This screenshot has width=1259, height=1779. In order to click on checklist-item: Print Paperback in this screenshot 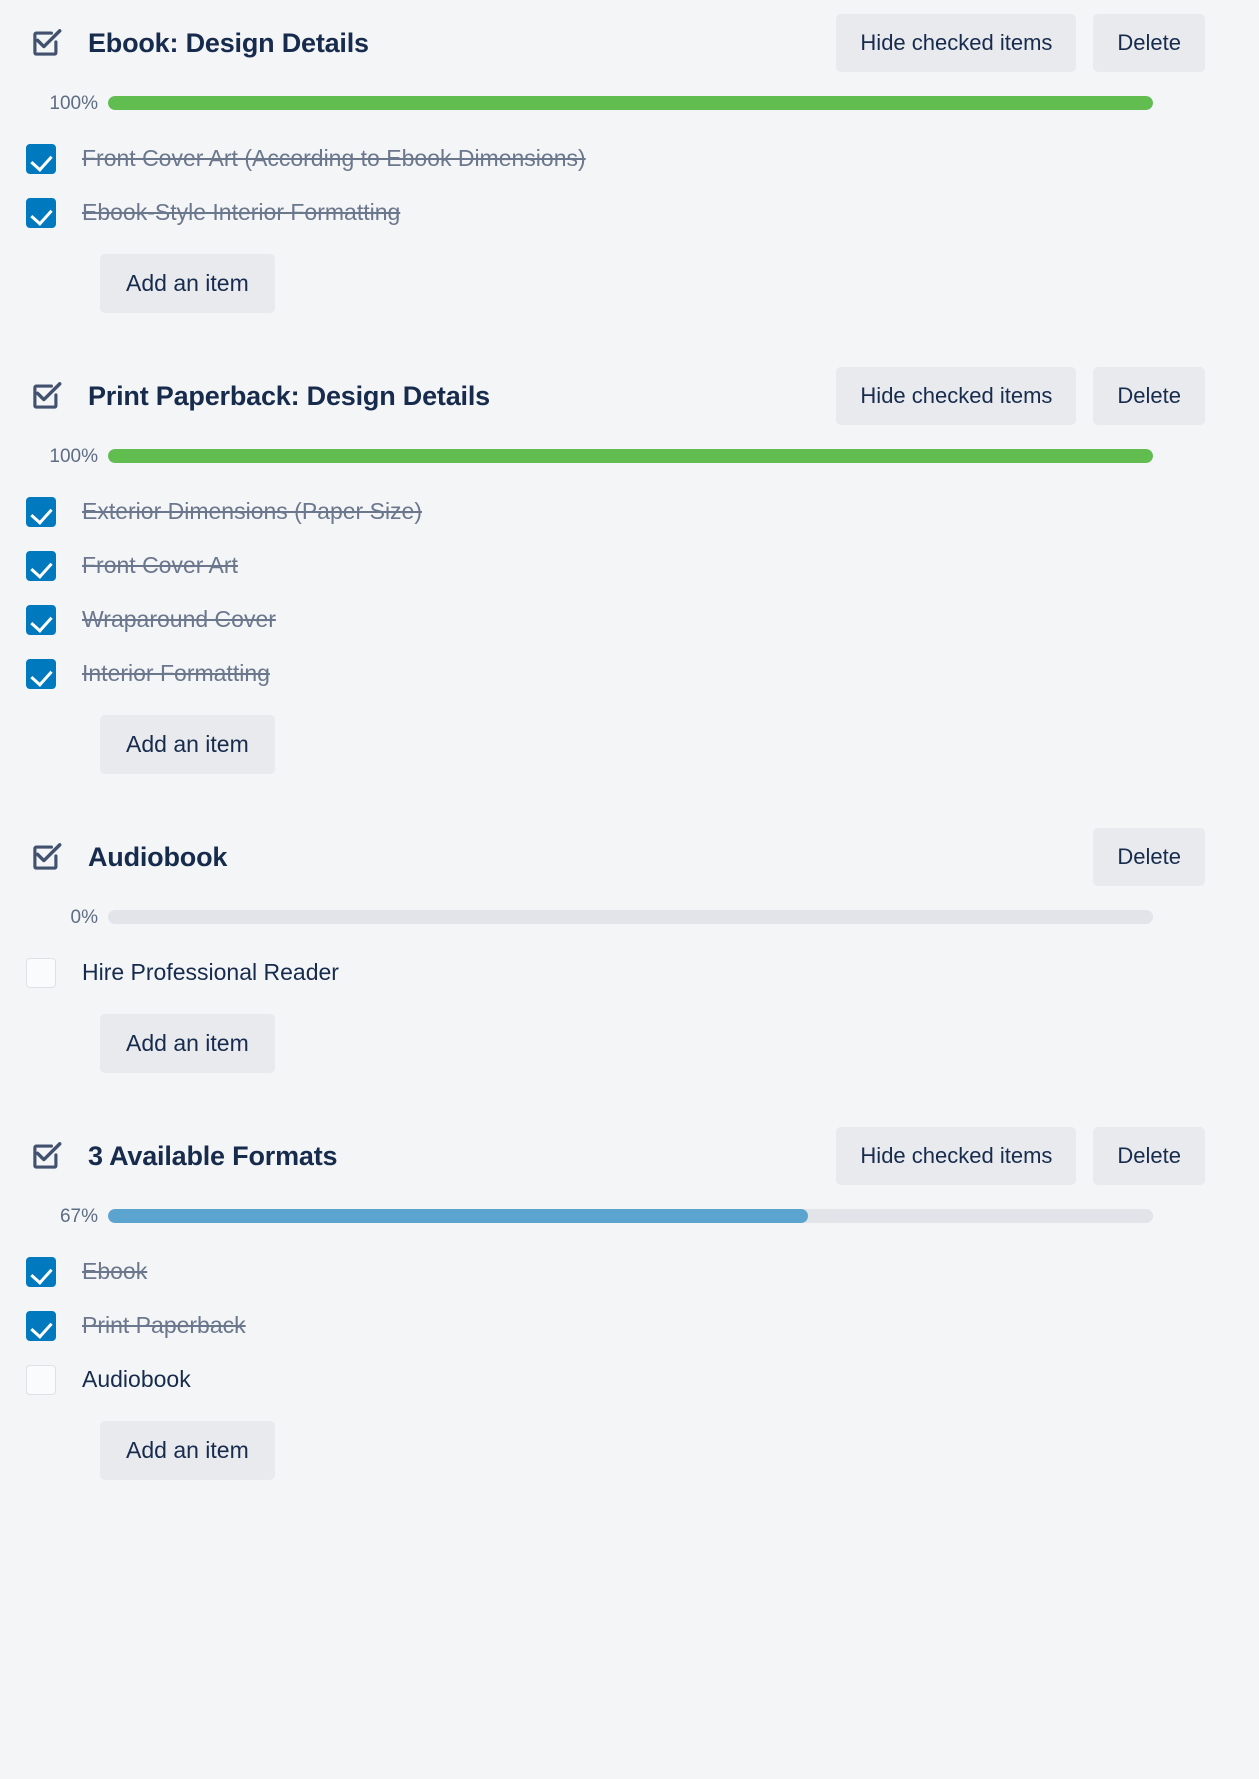, I will do `click(617, 1326)`.